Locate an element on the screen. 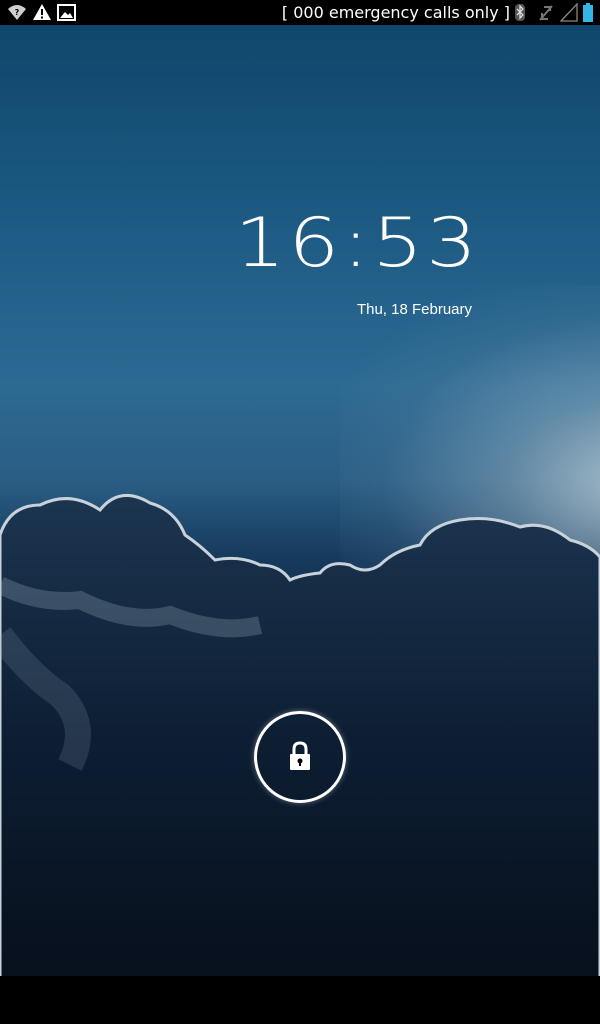 The width and height of the screenshot is (600, 1024). battery-icon is located at coordinates (588, 12).